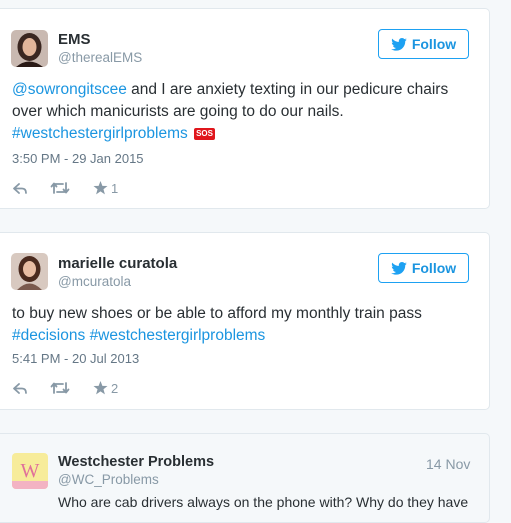 This screenshot has width=511, height=523. Describe the element at coordinates (78, 158) in the screenshot. I see `timestamp: 3:50 PM - 29 Jan 2015` at that location.